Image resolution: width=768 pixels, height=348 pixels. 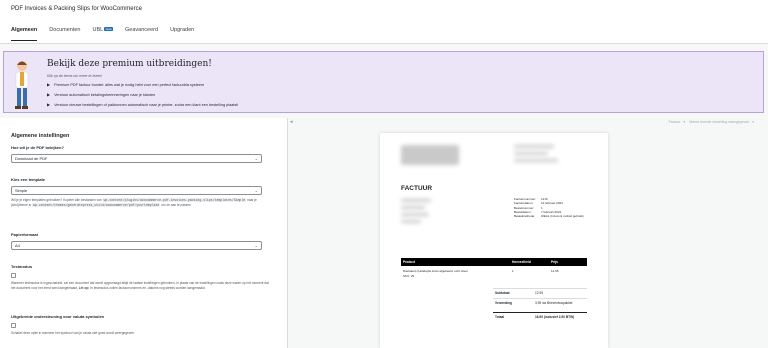 I want to click on testmode-label: Testmodus, so click(x=22, y=266).